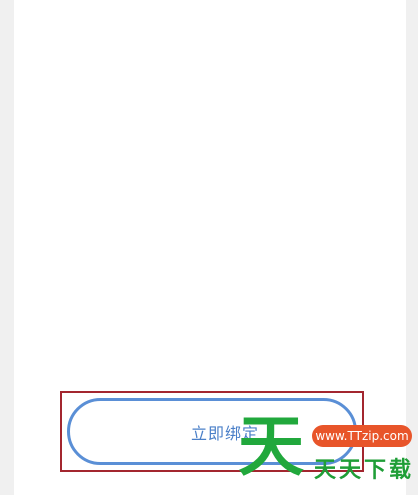  Describe the element at coordinates (224, 433) in the screenshot. I see `bind-now-button-label: 立即绑定` at that location.